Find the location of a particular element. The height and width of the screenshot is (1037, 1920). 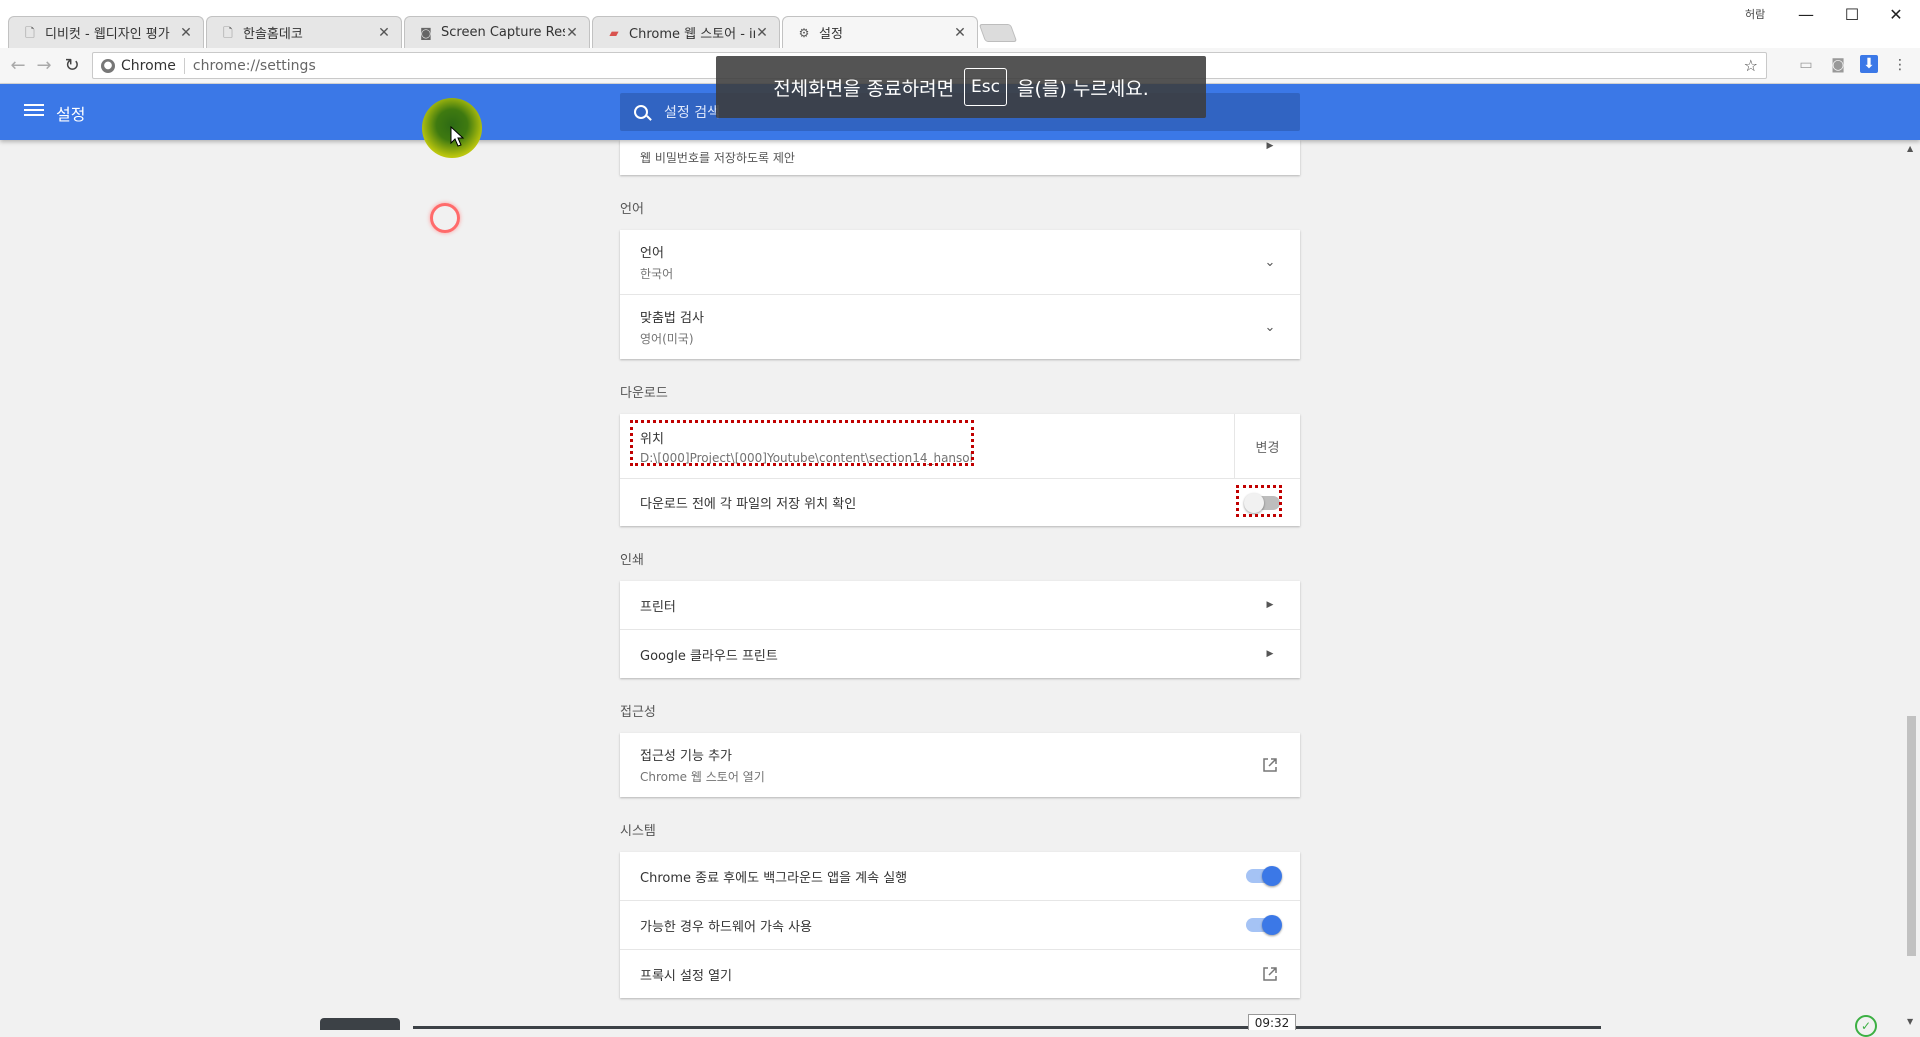

hardware-acceleration-label: 가능한 경우 하드웨어 가속 사용 is located at coordinates (726, 927).